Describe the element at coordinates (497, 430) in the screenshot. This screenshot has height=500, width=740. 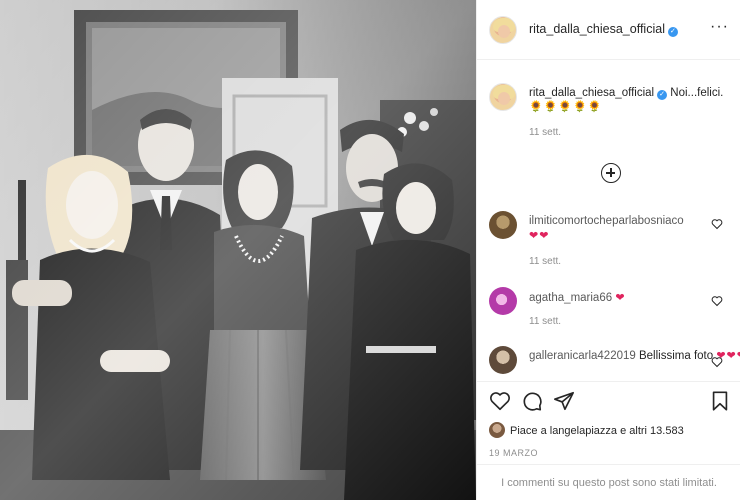
I see `liker-avatar` at that location.